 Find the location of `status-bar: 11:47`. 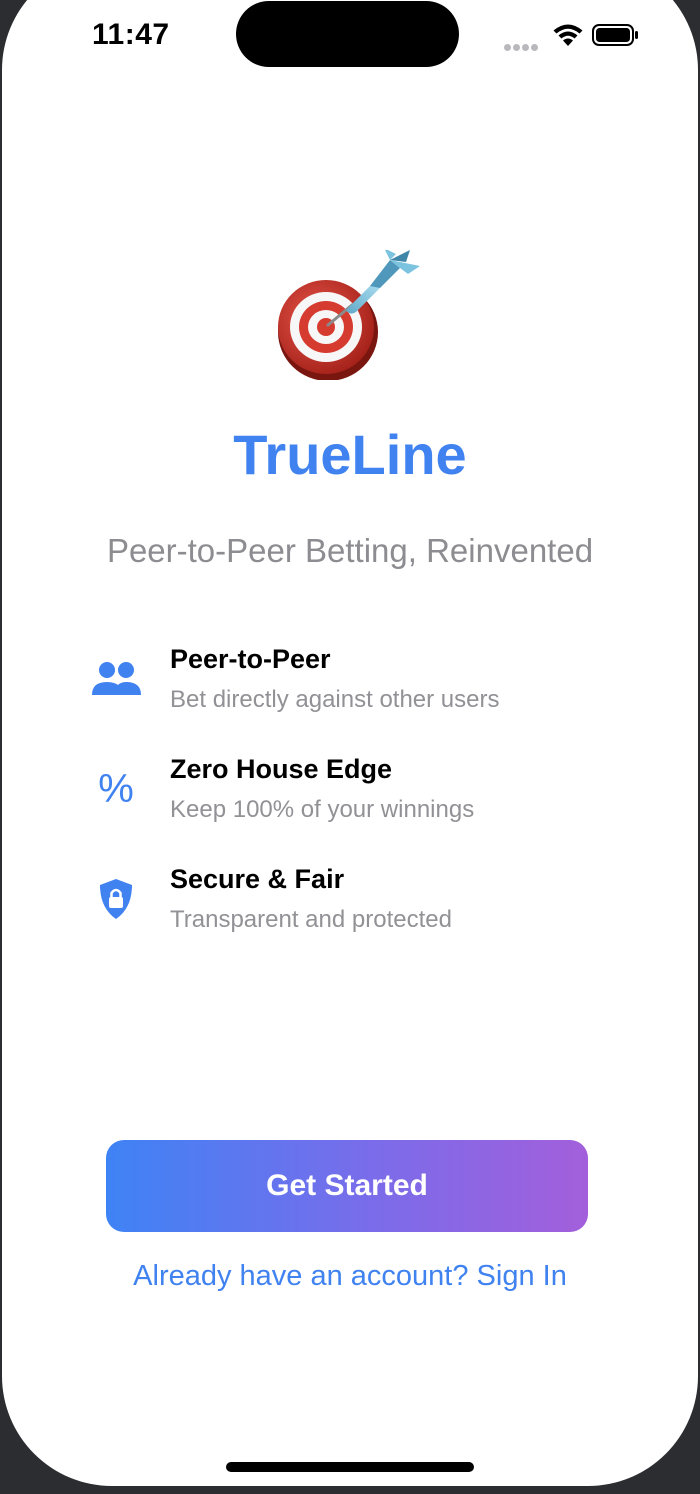

status-bar: 11:47 is located at coordinates (350, 35).